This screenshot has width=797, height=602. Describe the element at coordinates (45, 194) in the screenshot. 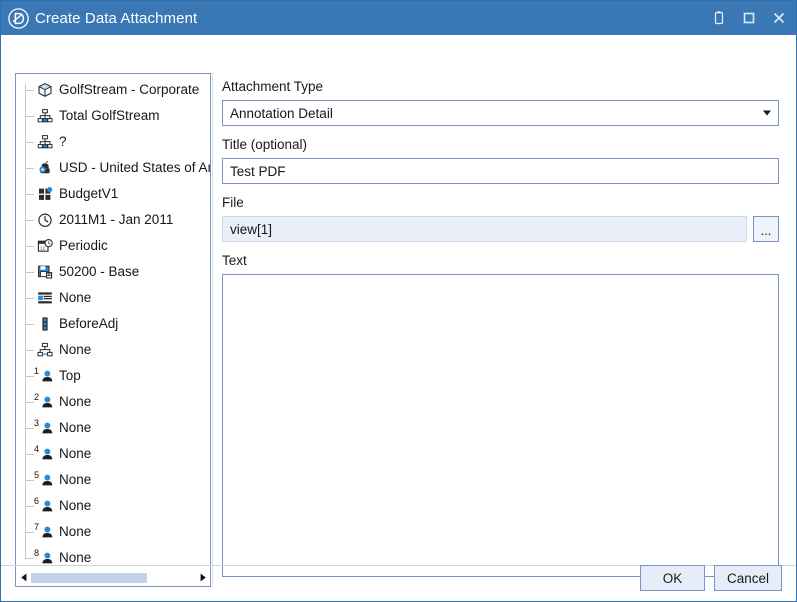

I see `scenario-blocks-icon` at that location.